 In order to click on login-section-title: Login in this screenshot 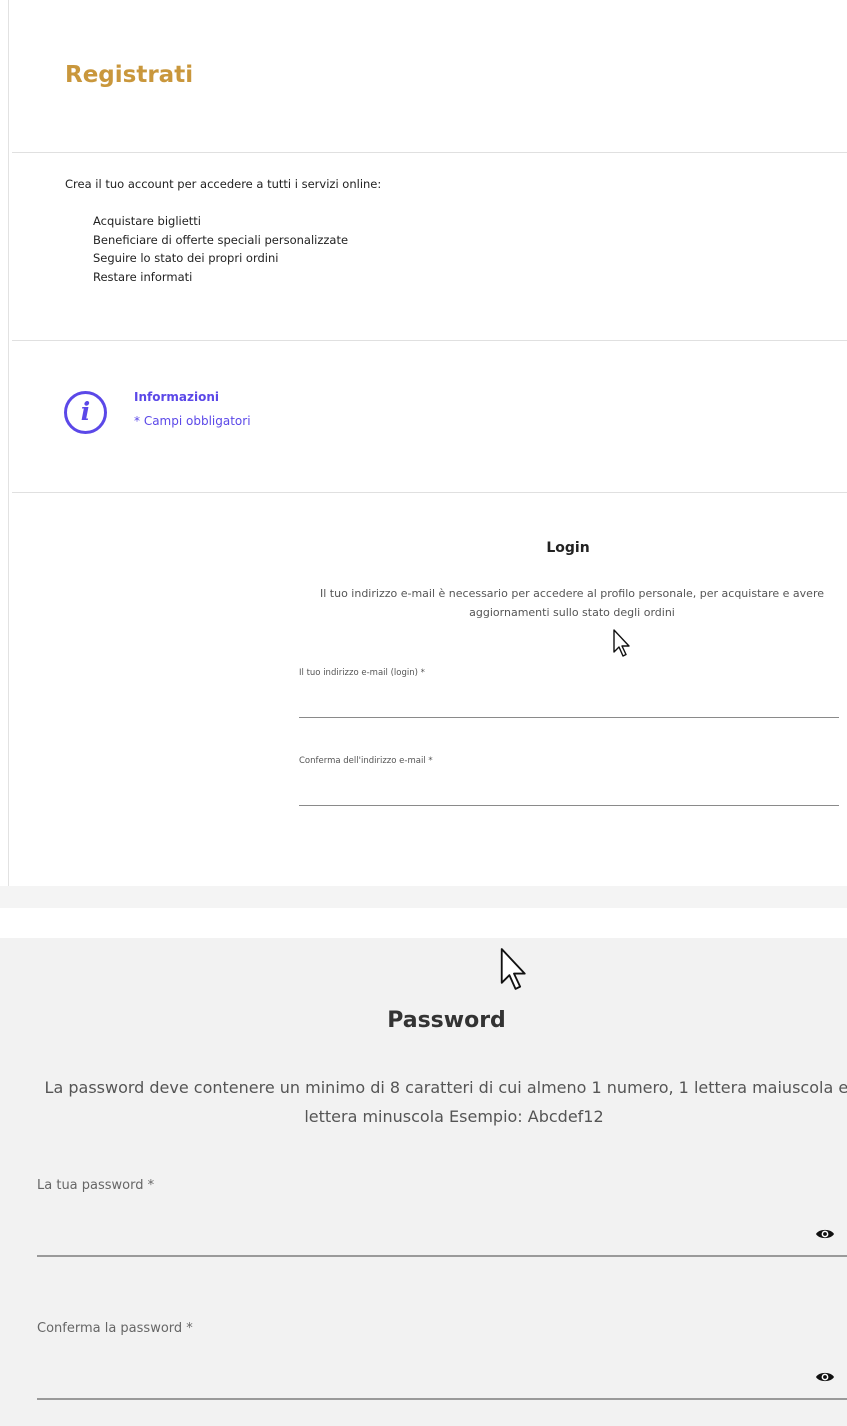, I will do `click(568, 548)`.